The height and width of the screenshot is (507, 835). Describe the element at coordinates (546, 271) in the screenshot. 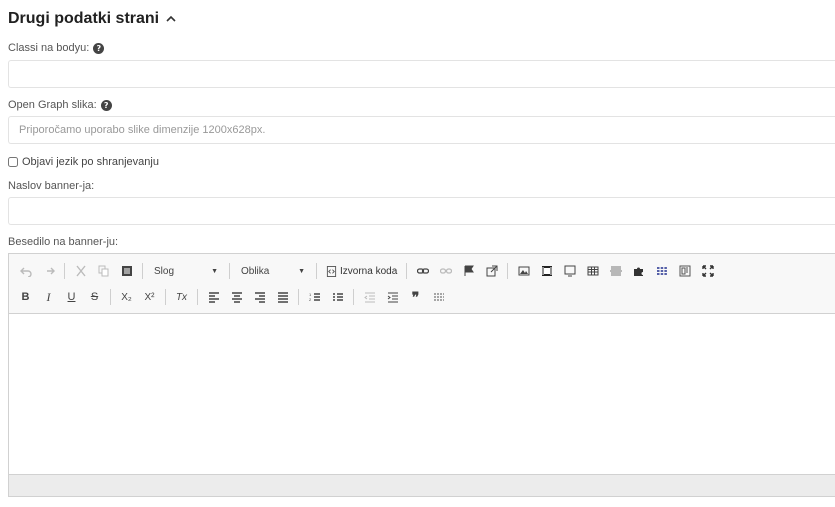

I see `video-icon` at that location.